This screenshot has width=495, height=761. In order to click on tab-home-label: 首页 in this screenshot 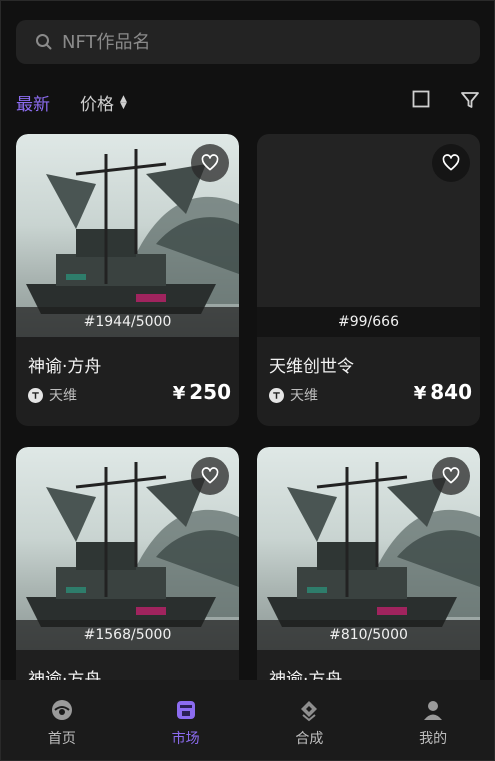, I will do `click(61, 739)`.